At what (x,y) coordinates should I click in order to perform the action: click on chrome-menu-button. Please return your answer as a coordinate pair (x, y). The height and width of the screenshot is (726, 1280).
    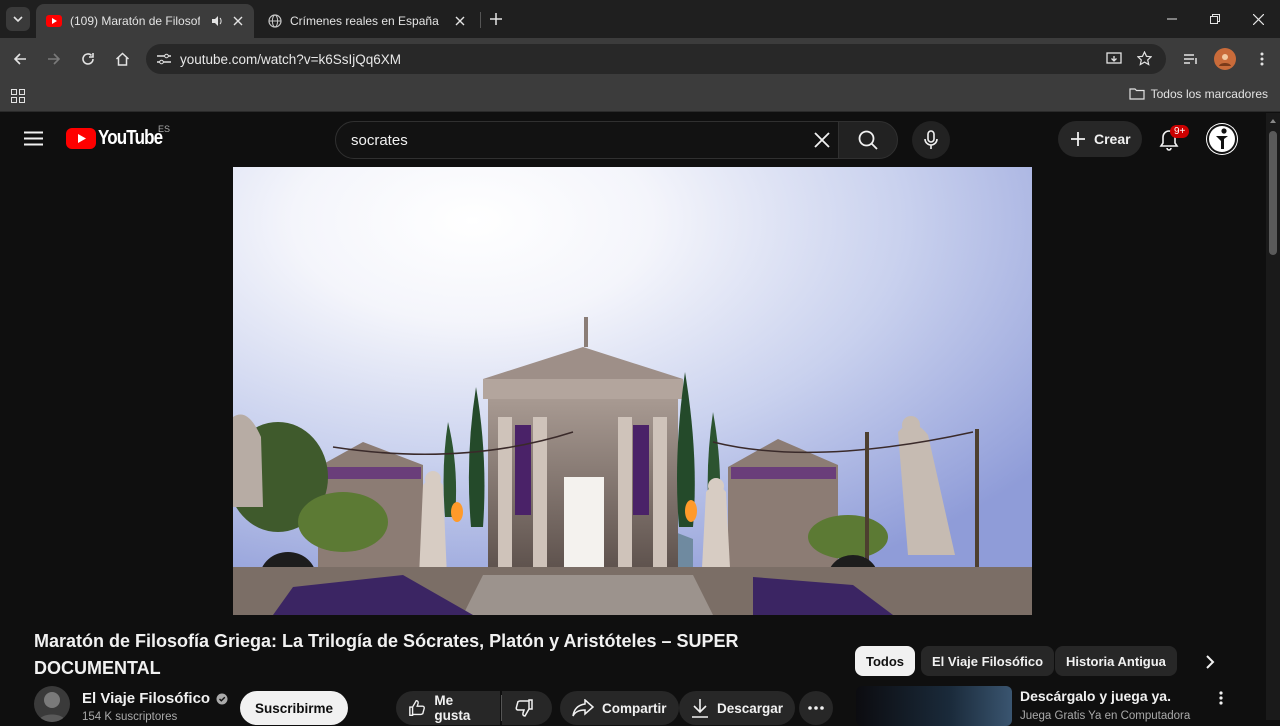
    Looking at the image, I should click on (1262, 59).